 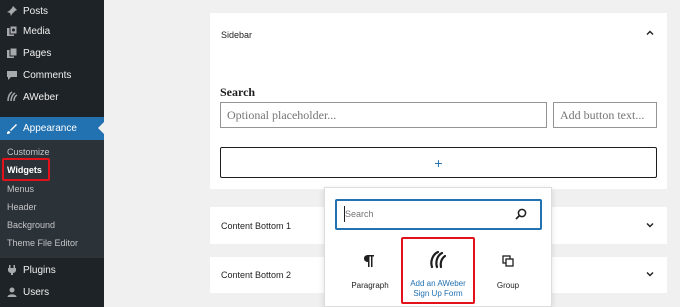 What do you see at coordinates (12, 97) in the screenshot?
I see `aweber-icon` at bounding box center [12, 97].